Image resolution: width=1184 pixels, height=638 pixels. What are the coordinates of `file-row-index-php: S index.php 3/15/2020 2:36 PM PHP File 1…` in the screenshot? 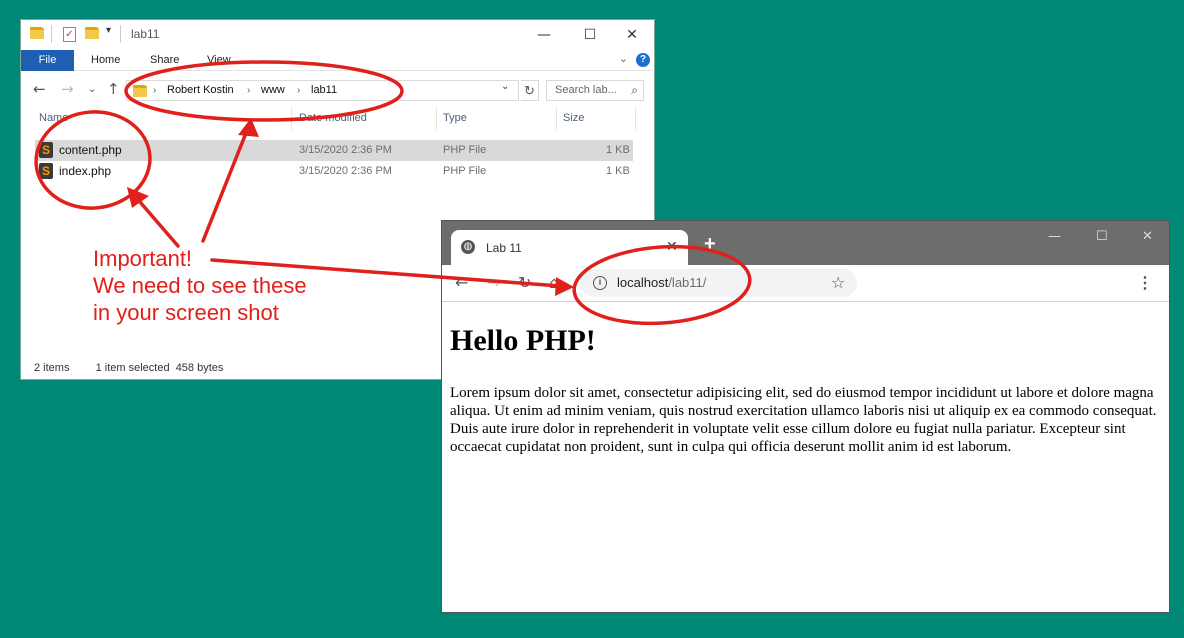 It's located at (334, 171).